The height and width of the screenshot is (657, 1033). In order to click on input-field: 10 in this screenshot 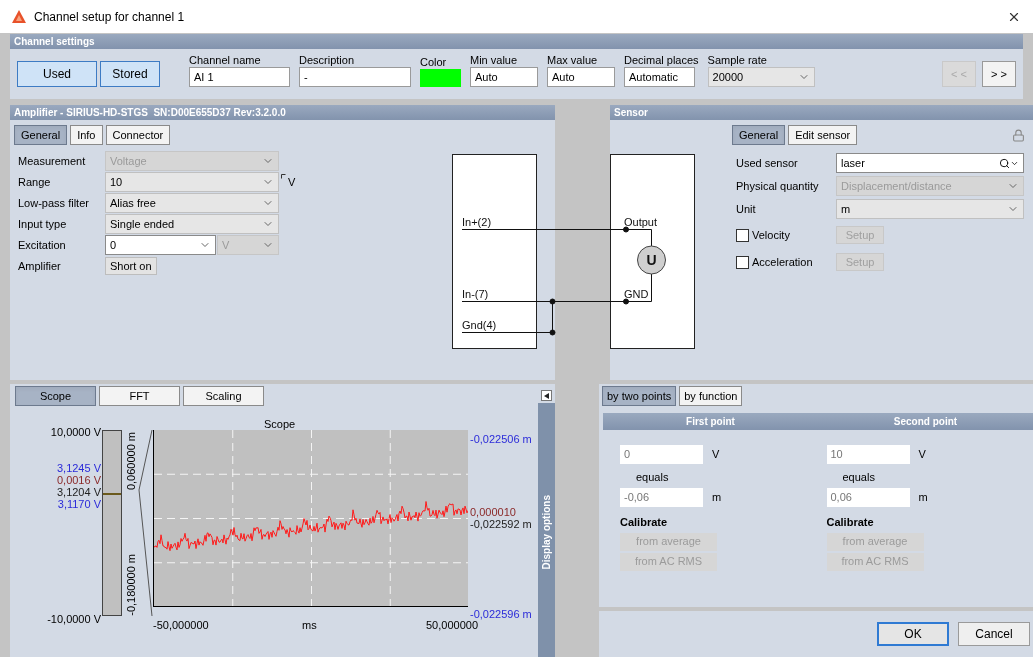, I will do `click(868, 454)`.